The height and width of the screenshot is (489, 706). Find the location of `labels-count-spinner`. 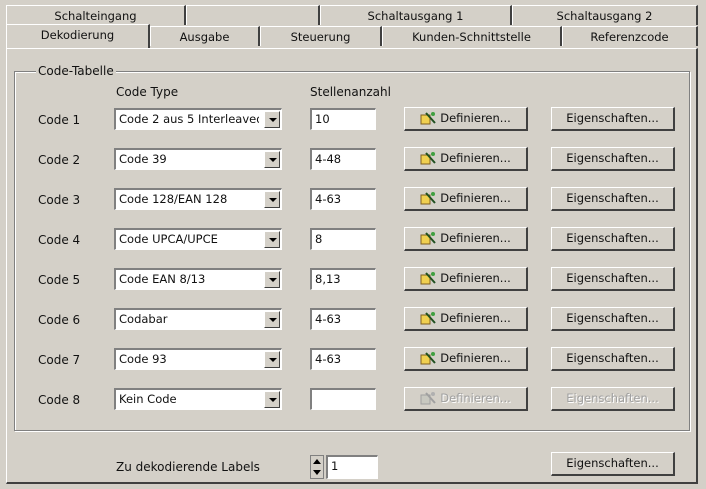

labels-count-spinner is located at coordinates (317, 467).